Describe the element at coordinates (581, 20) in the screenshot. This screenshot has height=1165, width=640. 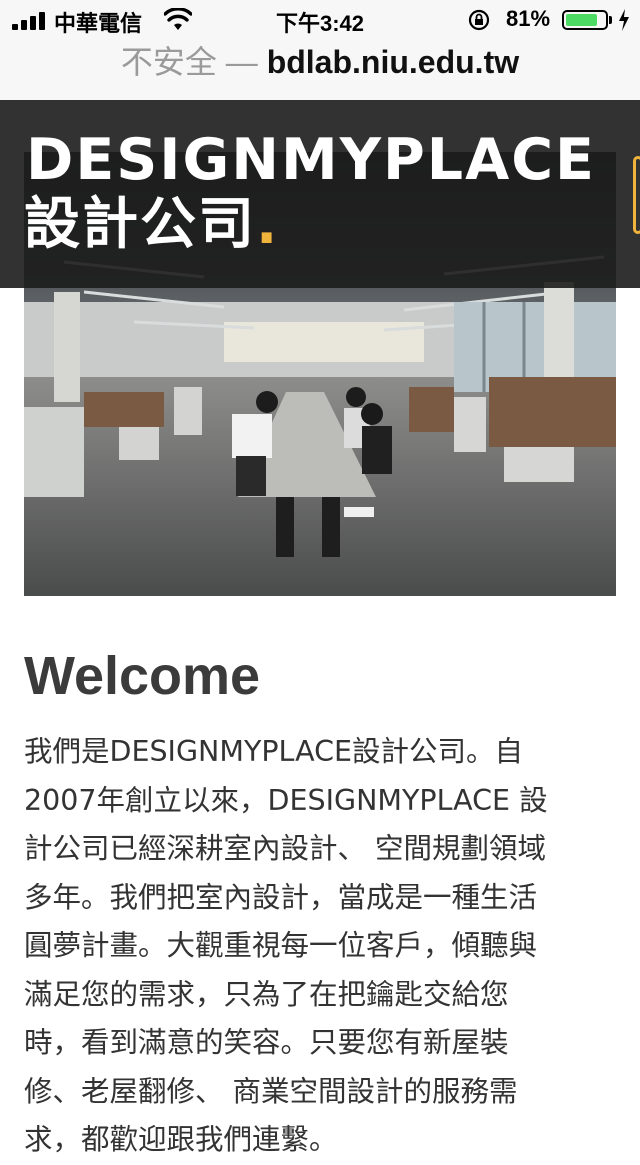
I see `battery-level` at that location.